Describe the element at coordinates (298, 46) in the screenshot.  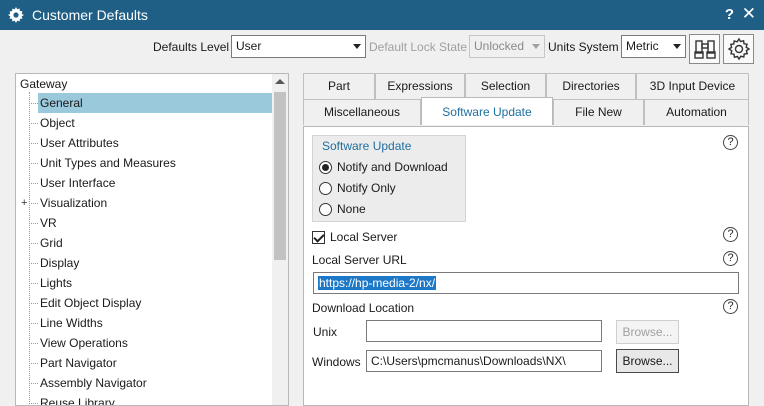
I see `defaults-level-select: User` at that location.